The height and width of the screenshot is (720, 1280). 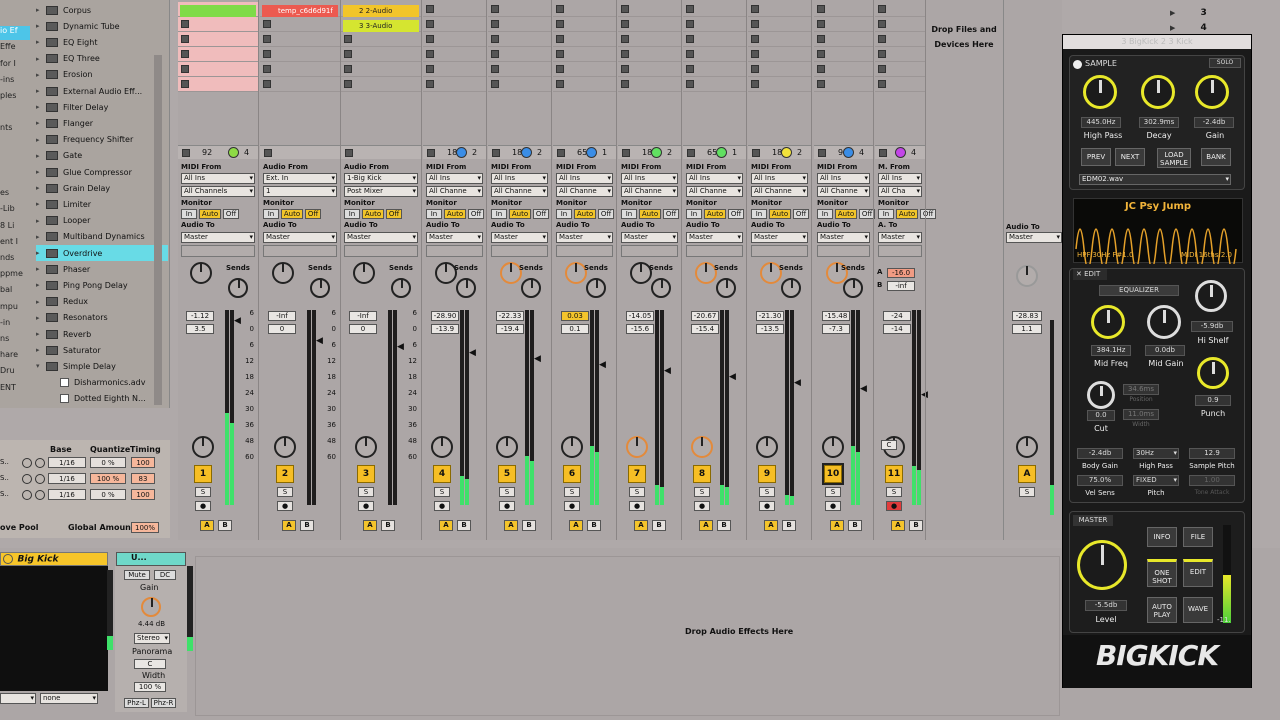 I want to click on volume-value: 0.03, so click(x=575, y=316).